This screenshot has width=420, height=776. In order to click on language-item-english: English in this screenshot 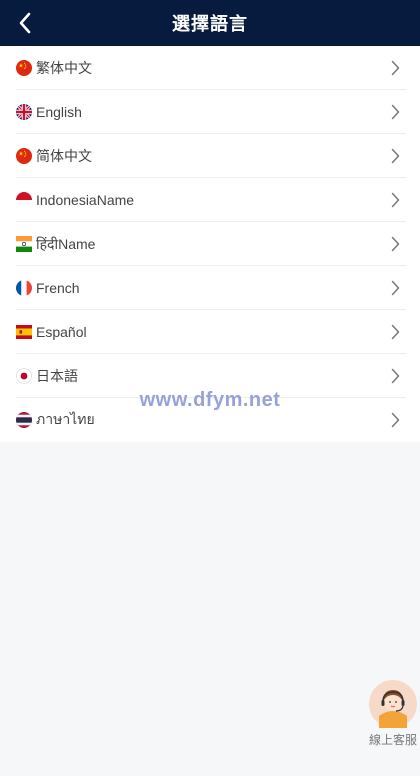, I will do `click(210, 112)`.